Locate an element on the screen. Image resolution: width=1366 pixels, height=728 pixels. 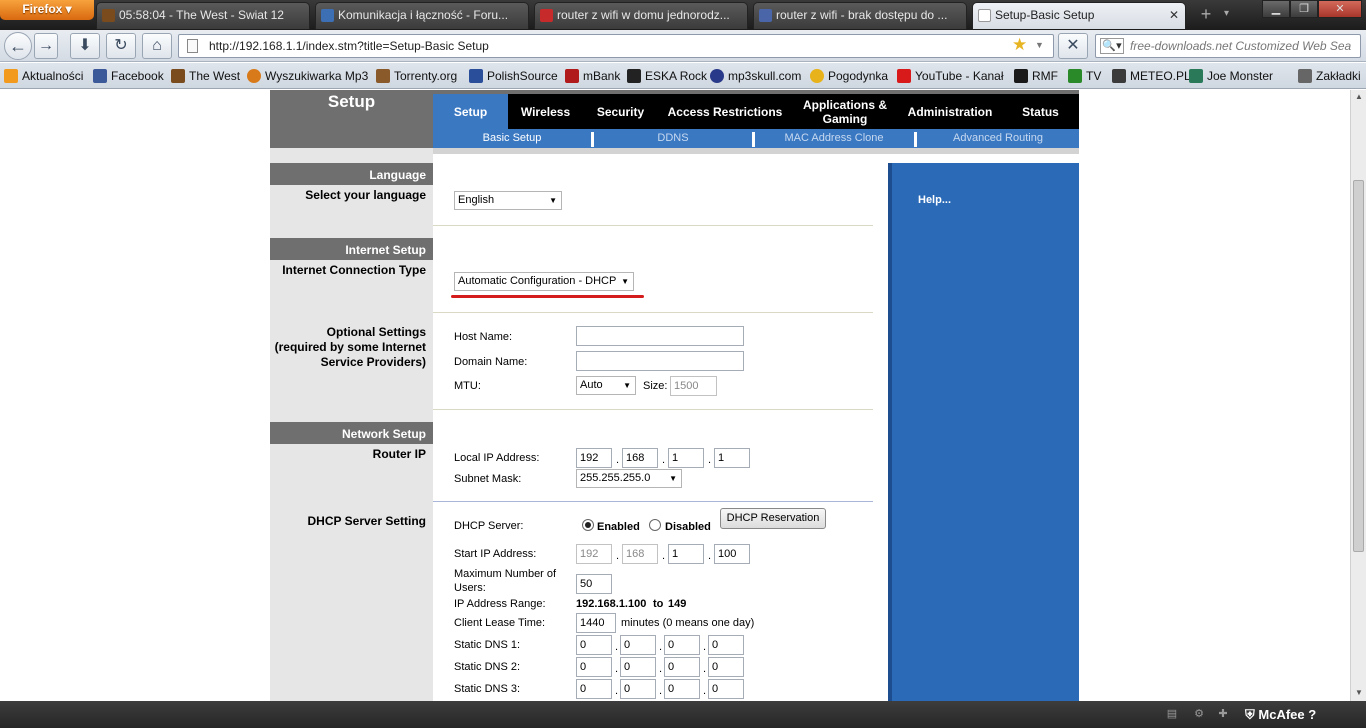
max-users-input: 50 is located at coordinates (594, 584).